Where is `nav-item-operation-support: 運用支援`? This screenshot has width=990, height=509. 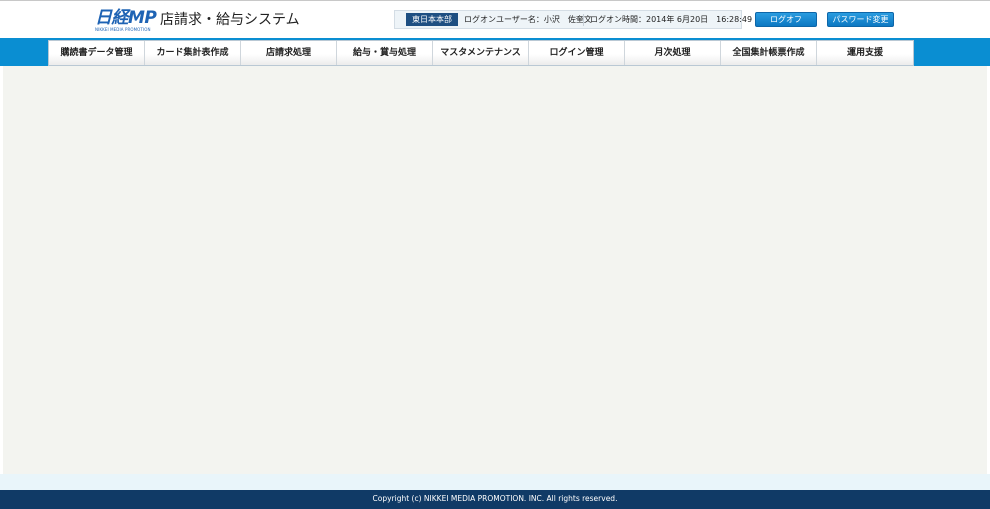 nav-item-operation-support: 運用支援 is located at coordinates (865, 53).